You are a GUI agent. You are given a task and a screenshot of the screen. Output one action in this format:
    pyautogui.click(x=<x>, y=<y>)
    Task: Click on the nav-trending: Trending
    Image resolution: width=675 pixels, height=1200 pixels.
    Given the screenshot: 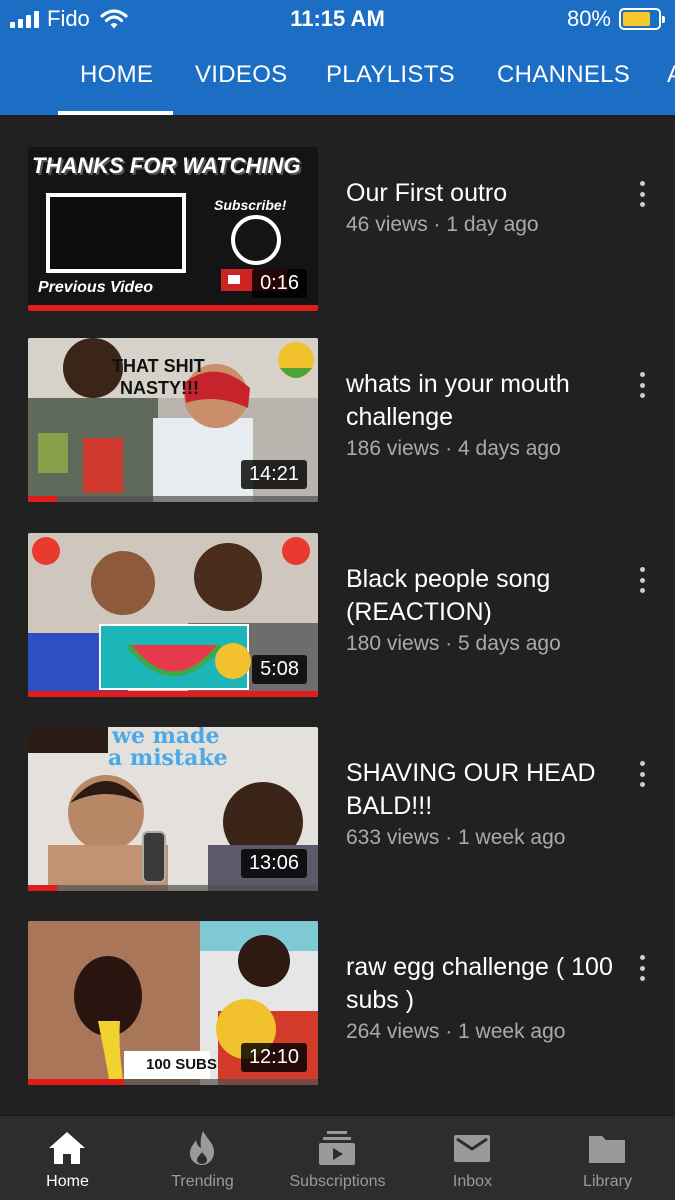 What is the action you would take?
    pyautogui.click(x=202, y=1158)
    